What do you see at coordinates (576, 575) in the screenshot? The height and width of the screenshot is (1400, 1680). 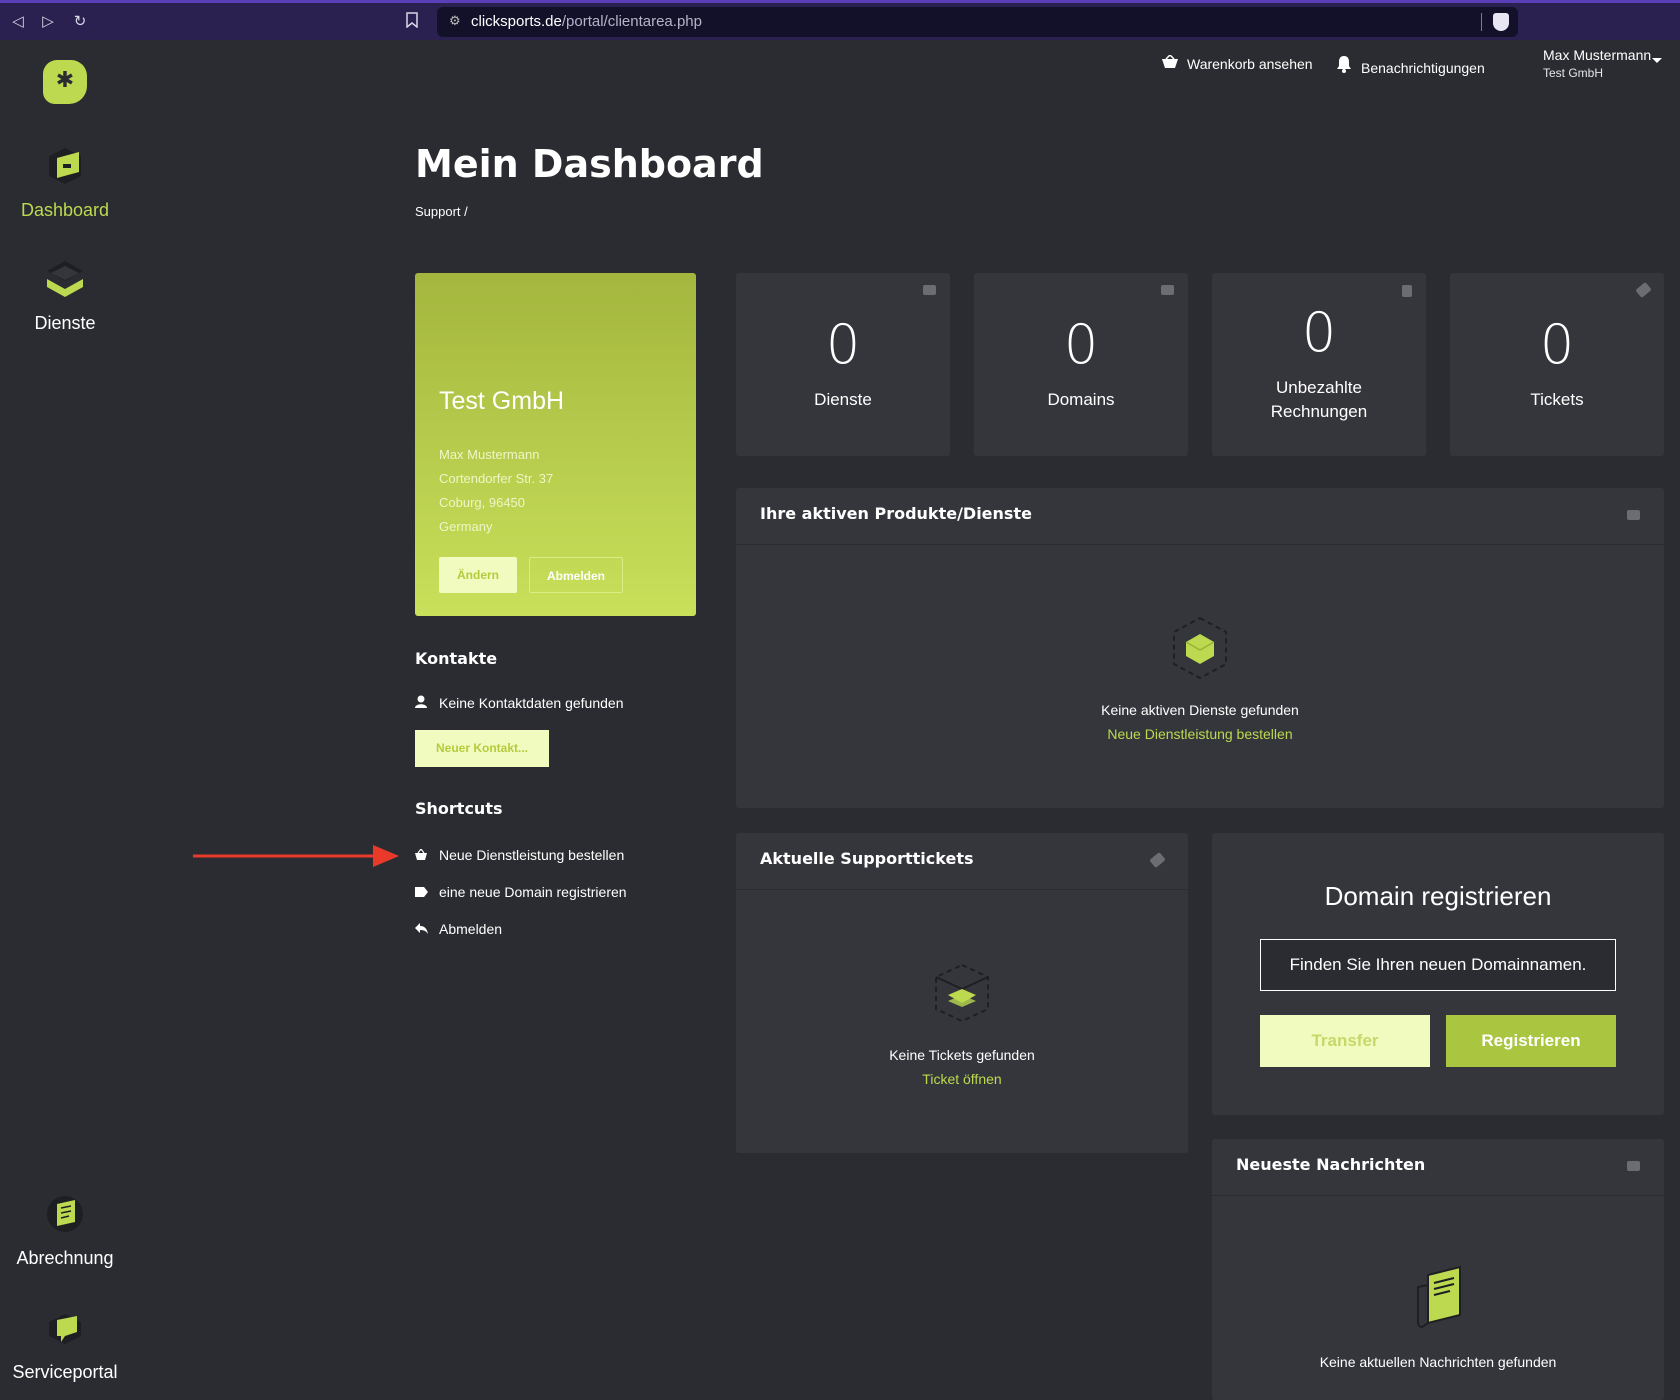 I see `logout-button: Abmelden` at bounding box center [576, 575].